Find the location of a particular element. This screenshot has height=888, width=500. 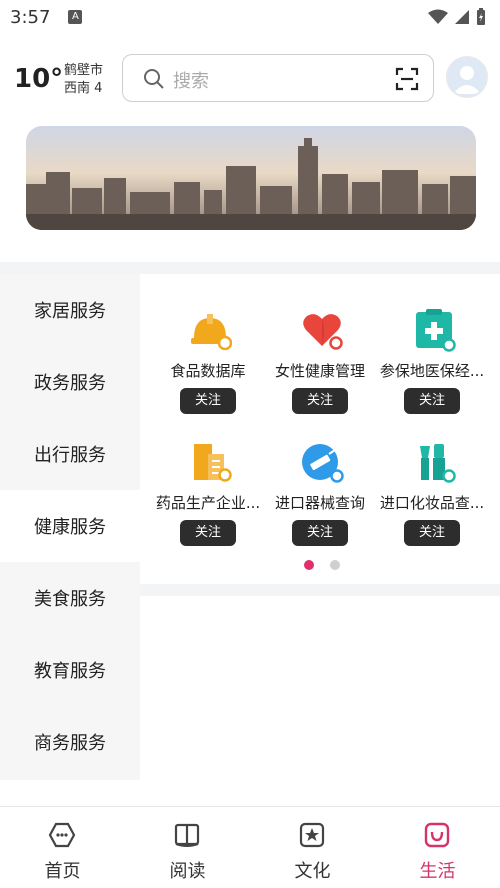

user-avatar-icon is located at coordinates (467, 80).